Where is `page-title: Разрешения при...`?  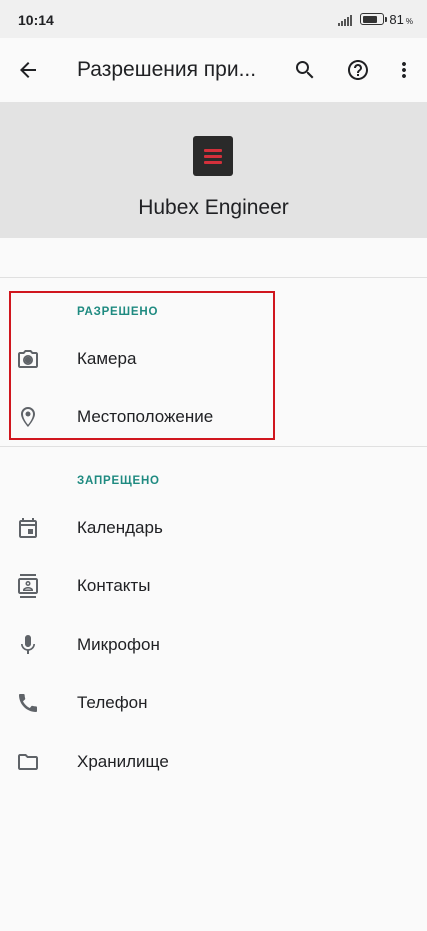 page-title: Разрешения при... is located at coordinates (167, 69).